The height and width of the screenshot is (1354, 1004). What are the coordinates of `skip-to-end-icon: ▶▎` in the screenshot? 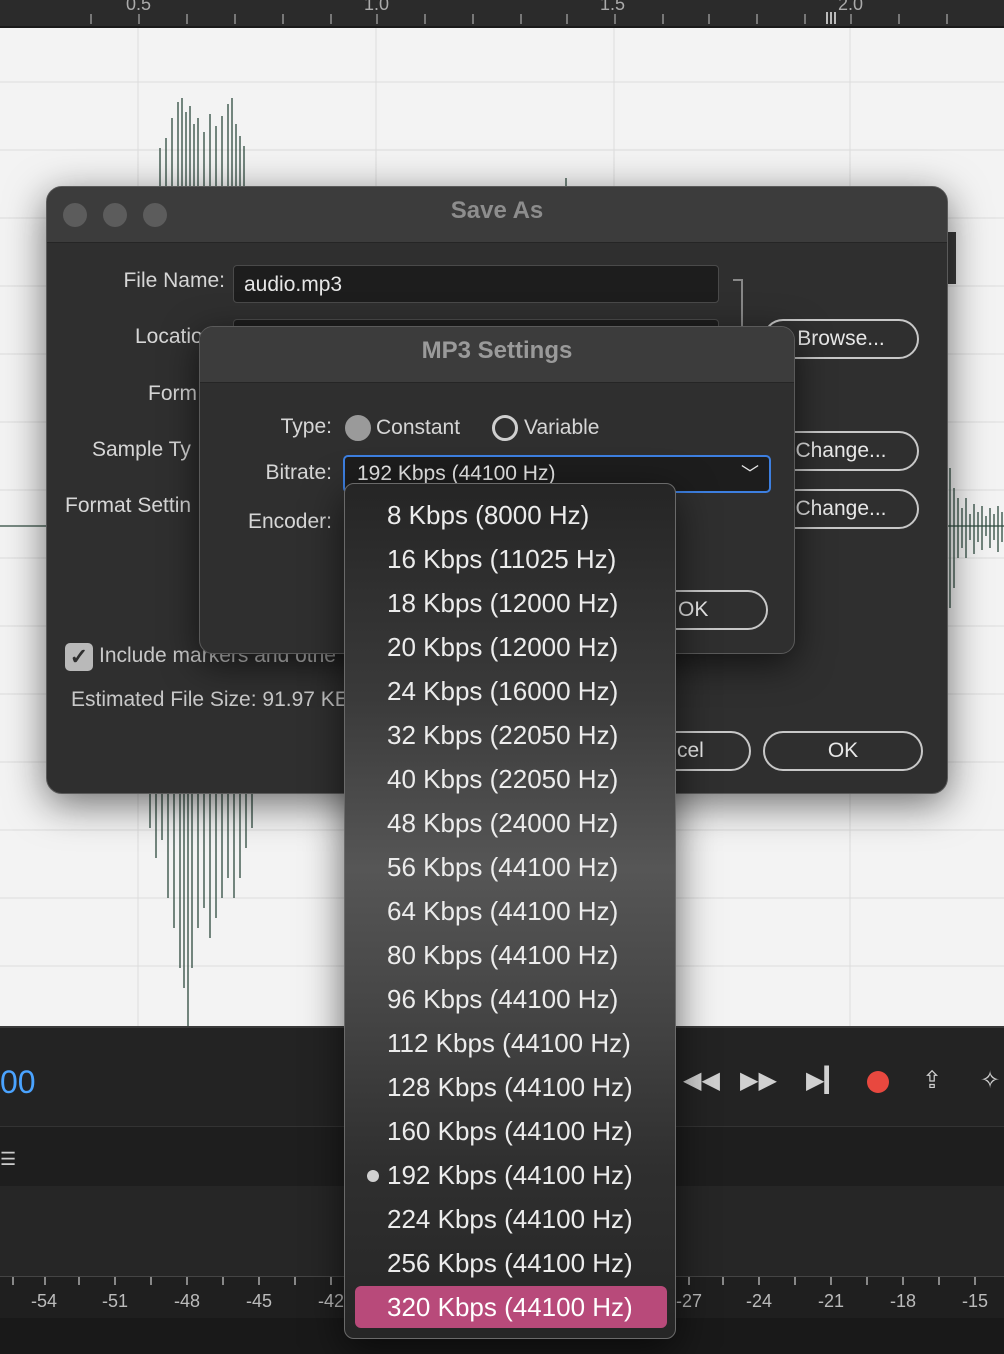 It's located at (824, 1081).